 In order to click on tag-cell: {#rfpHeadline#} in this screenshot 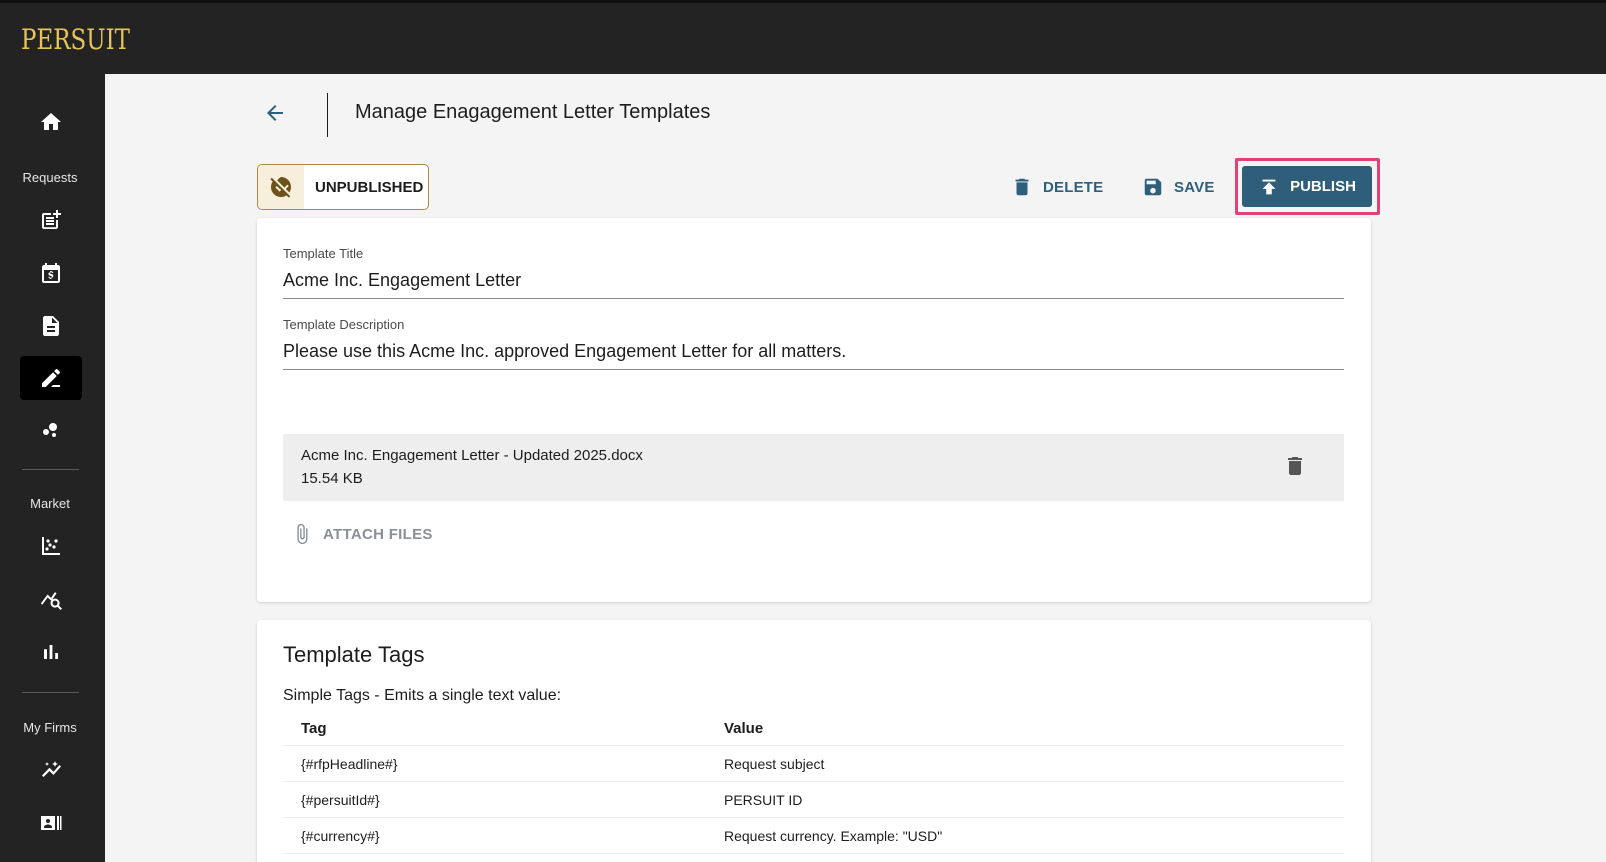, I will do `click(349, 764)`.